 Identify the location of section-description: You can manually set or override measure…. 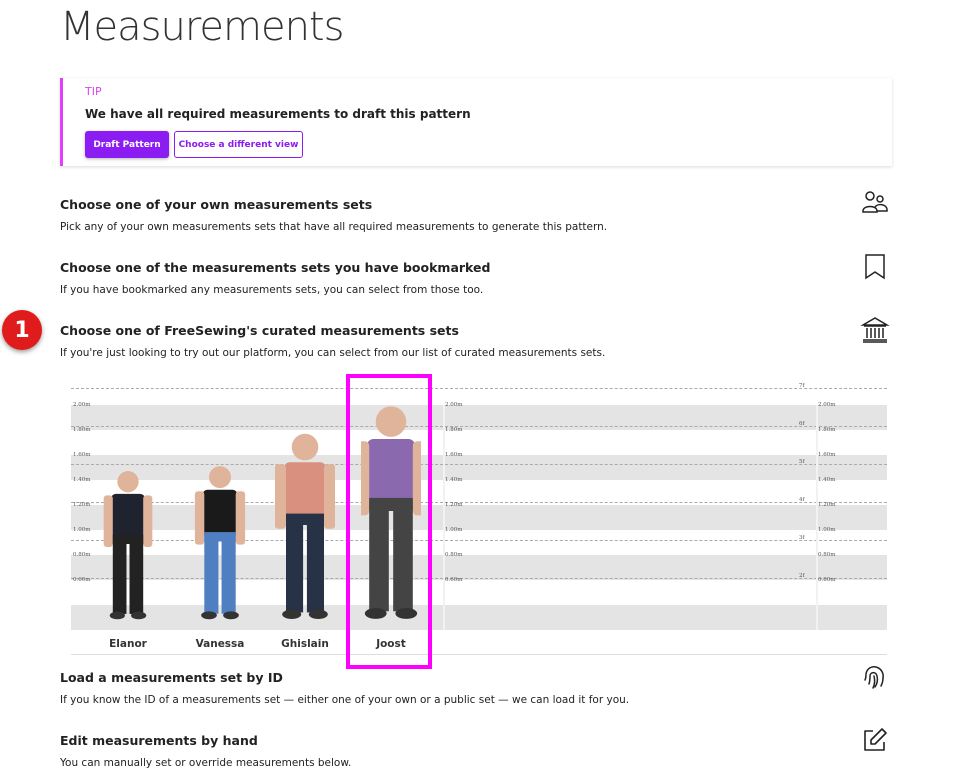
(206, 763).